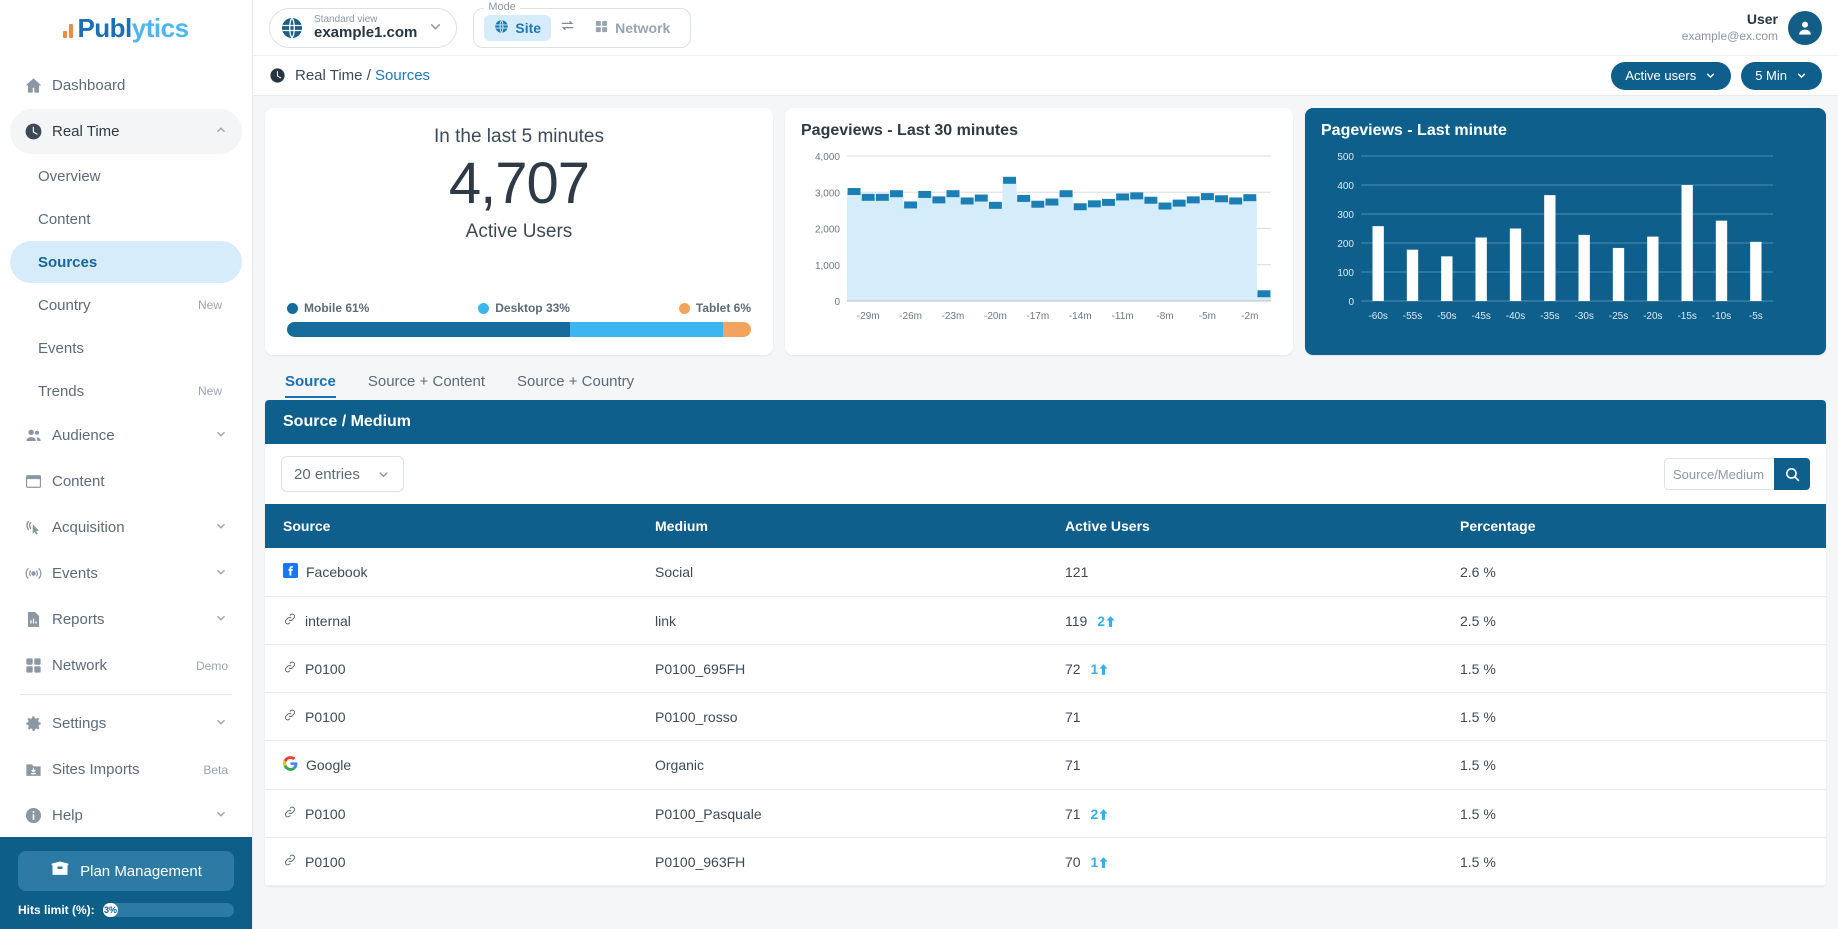 The height and width of the screenshot is (929, 1838). I want to click on tab-source-country: Source + Country, so click(575, 382).